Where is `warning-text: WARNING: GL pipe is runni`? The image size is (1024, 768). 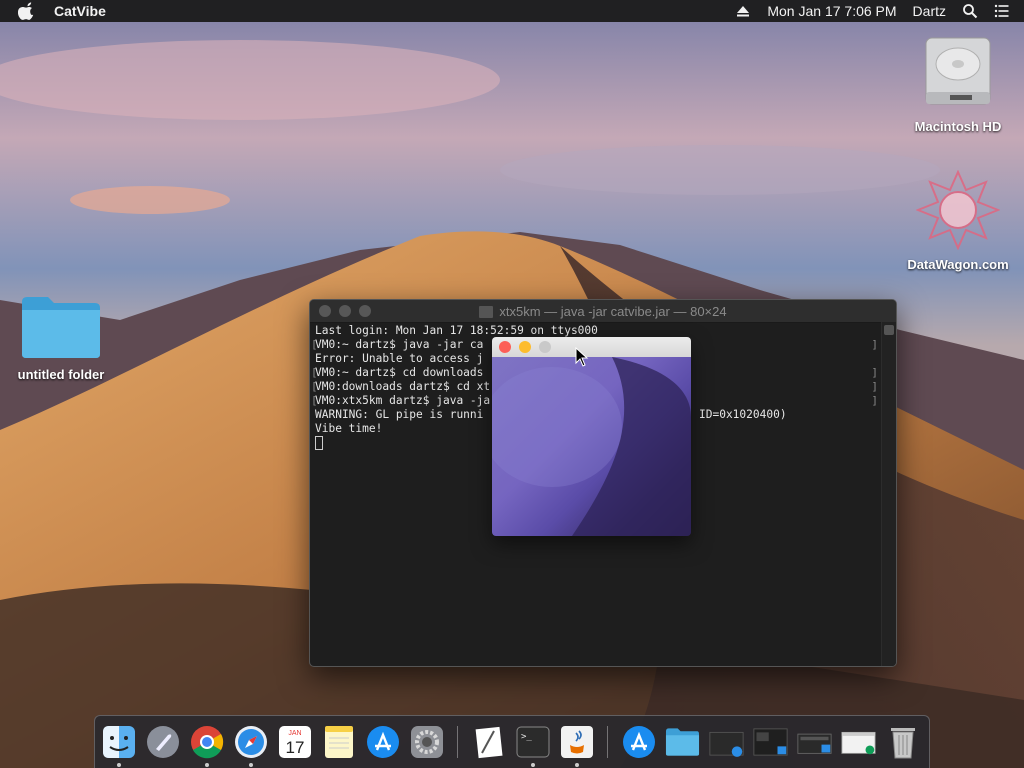
warning-text: WARNING: GL pipe is runni is located at coordinates (399, 414).